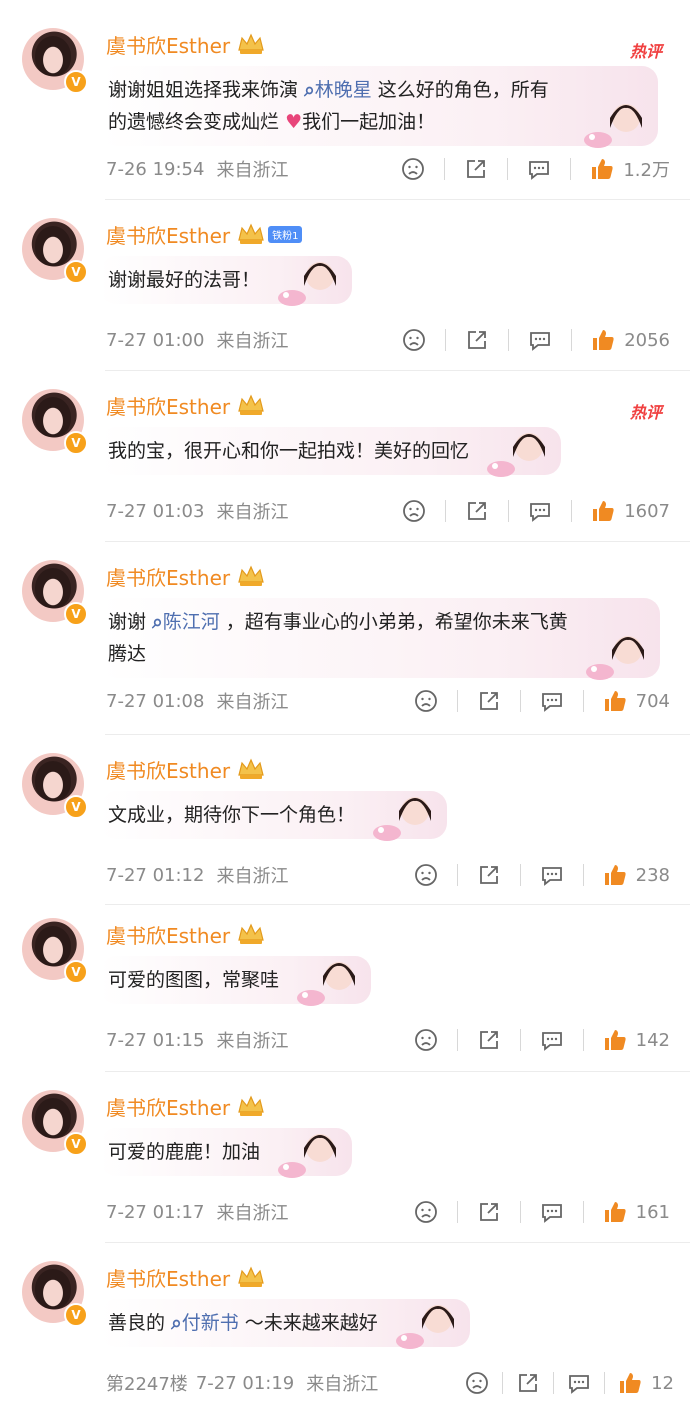 Image resolution: width=690 pixels, height=1413 pixels. I want to click on topic-link: ⌕陈江河, so click(186, 622).